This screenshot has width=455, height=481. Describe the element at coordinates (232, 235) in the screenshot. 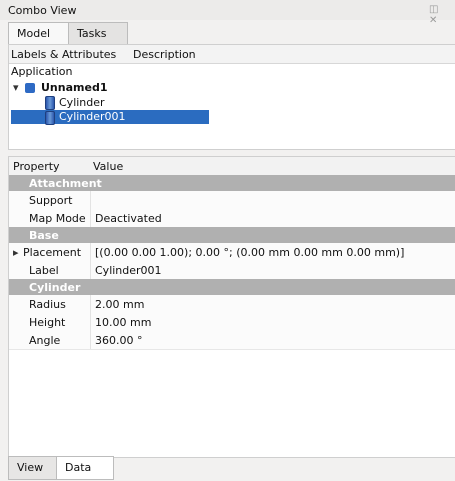

I see `group-base: Base` at that location.